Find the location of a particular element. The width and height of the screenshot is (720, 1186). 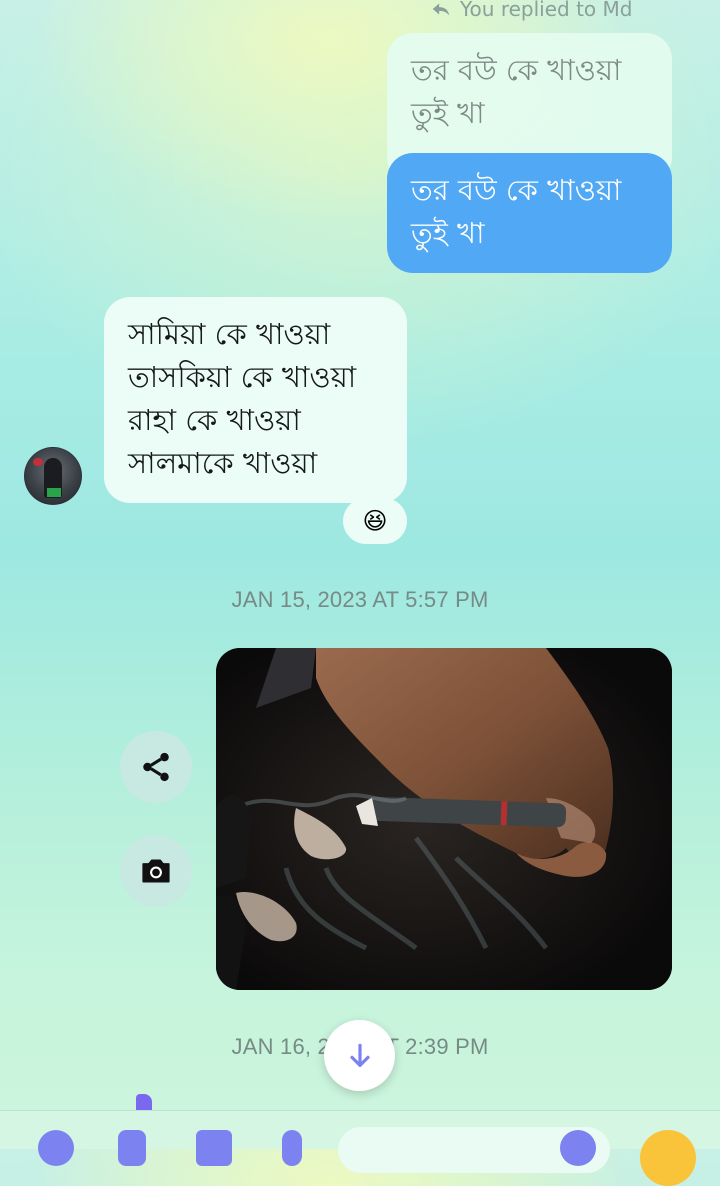

received-line-1: সামিয়া কে খাওয়া is located at coordinates (229, 334).